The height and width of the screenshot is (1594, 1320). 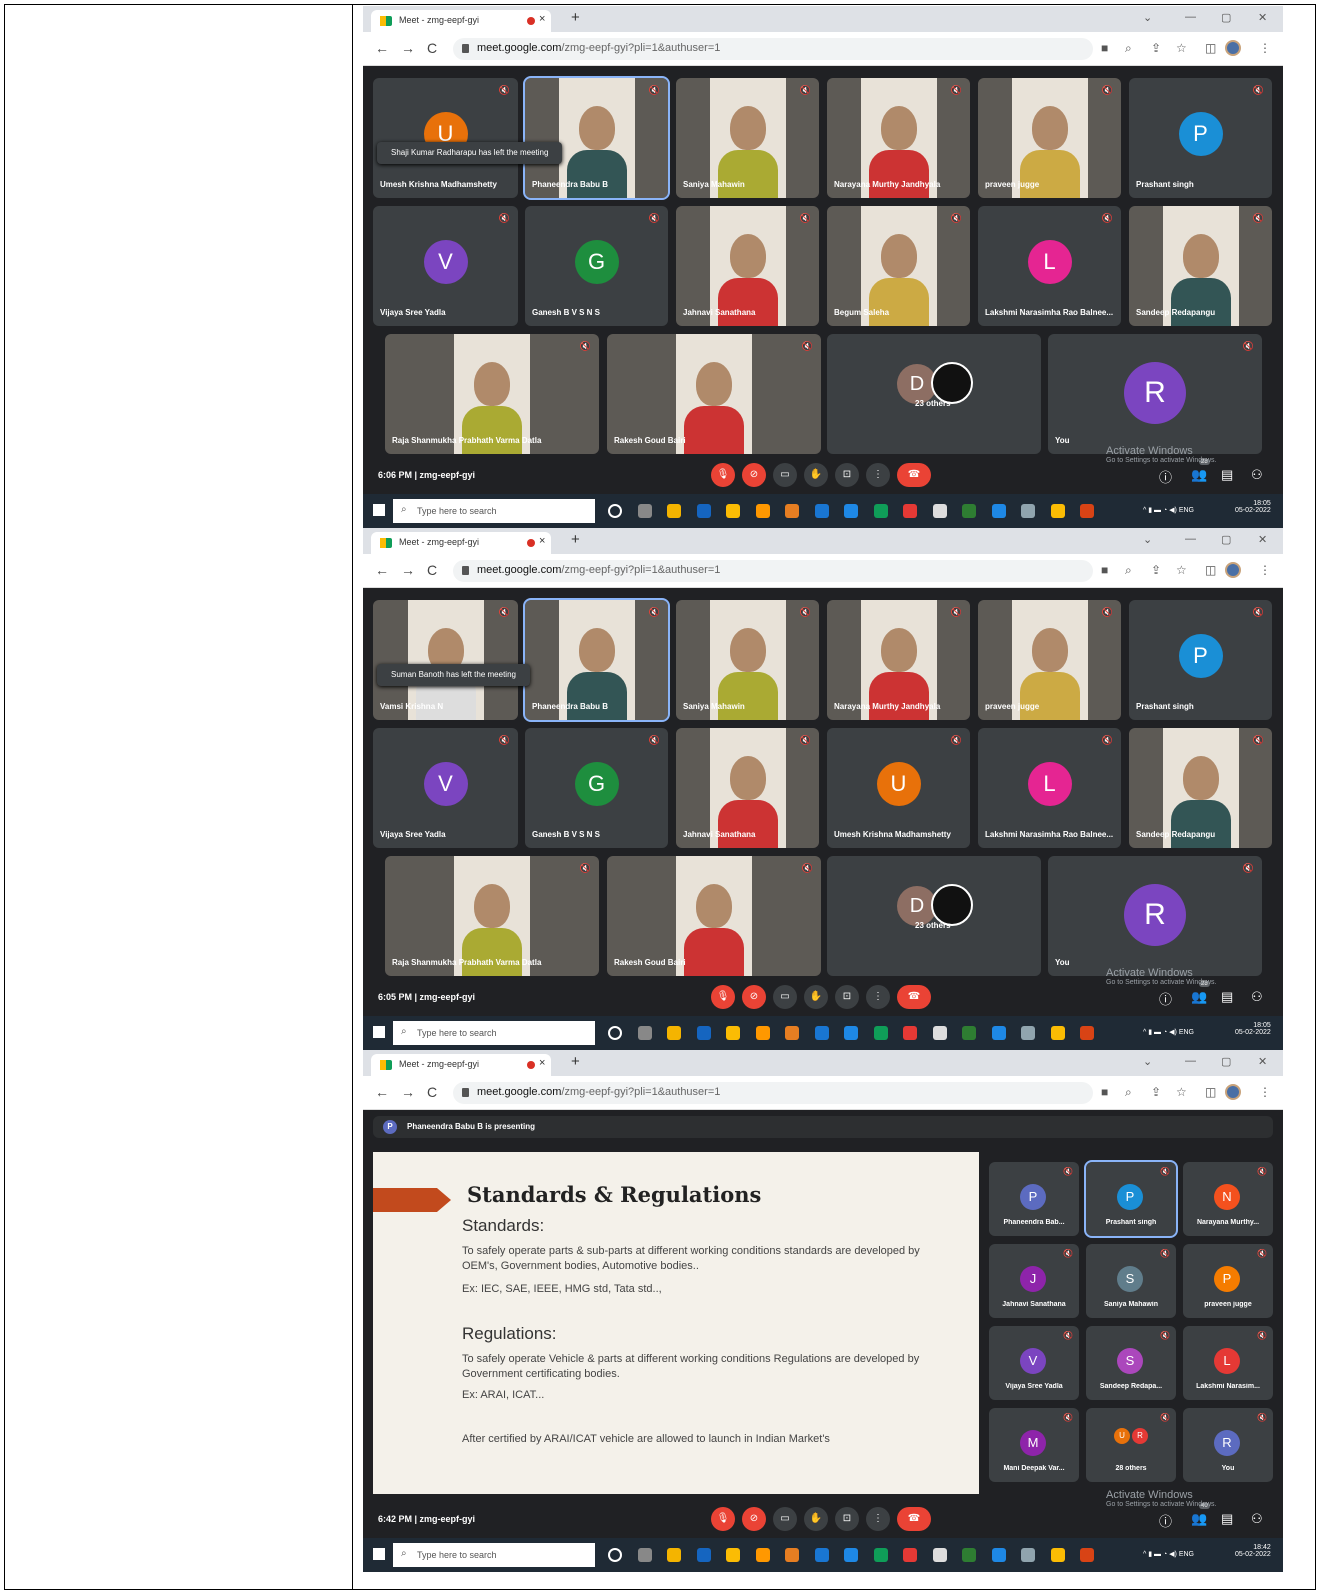 I want to click on participant-tile: U 🔇 Umesh Krishna Madhamshetty, so click(x=898, y=788).